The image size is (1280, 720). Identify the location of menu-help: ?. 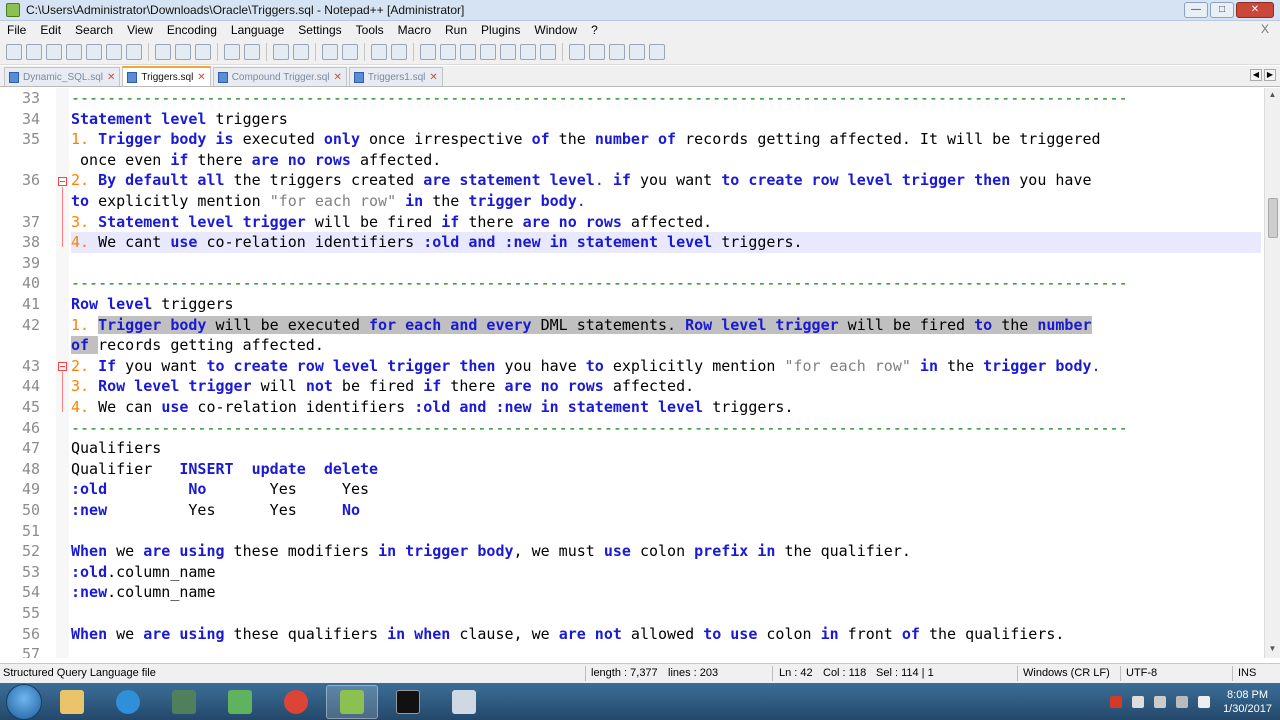
(594, 30).